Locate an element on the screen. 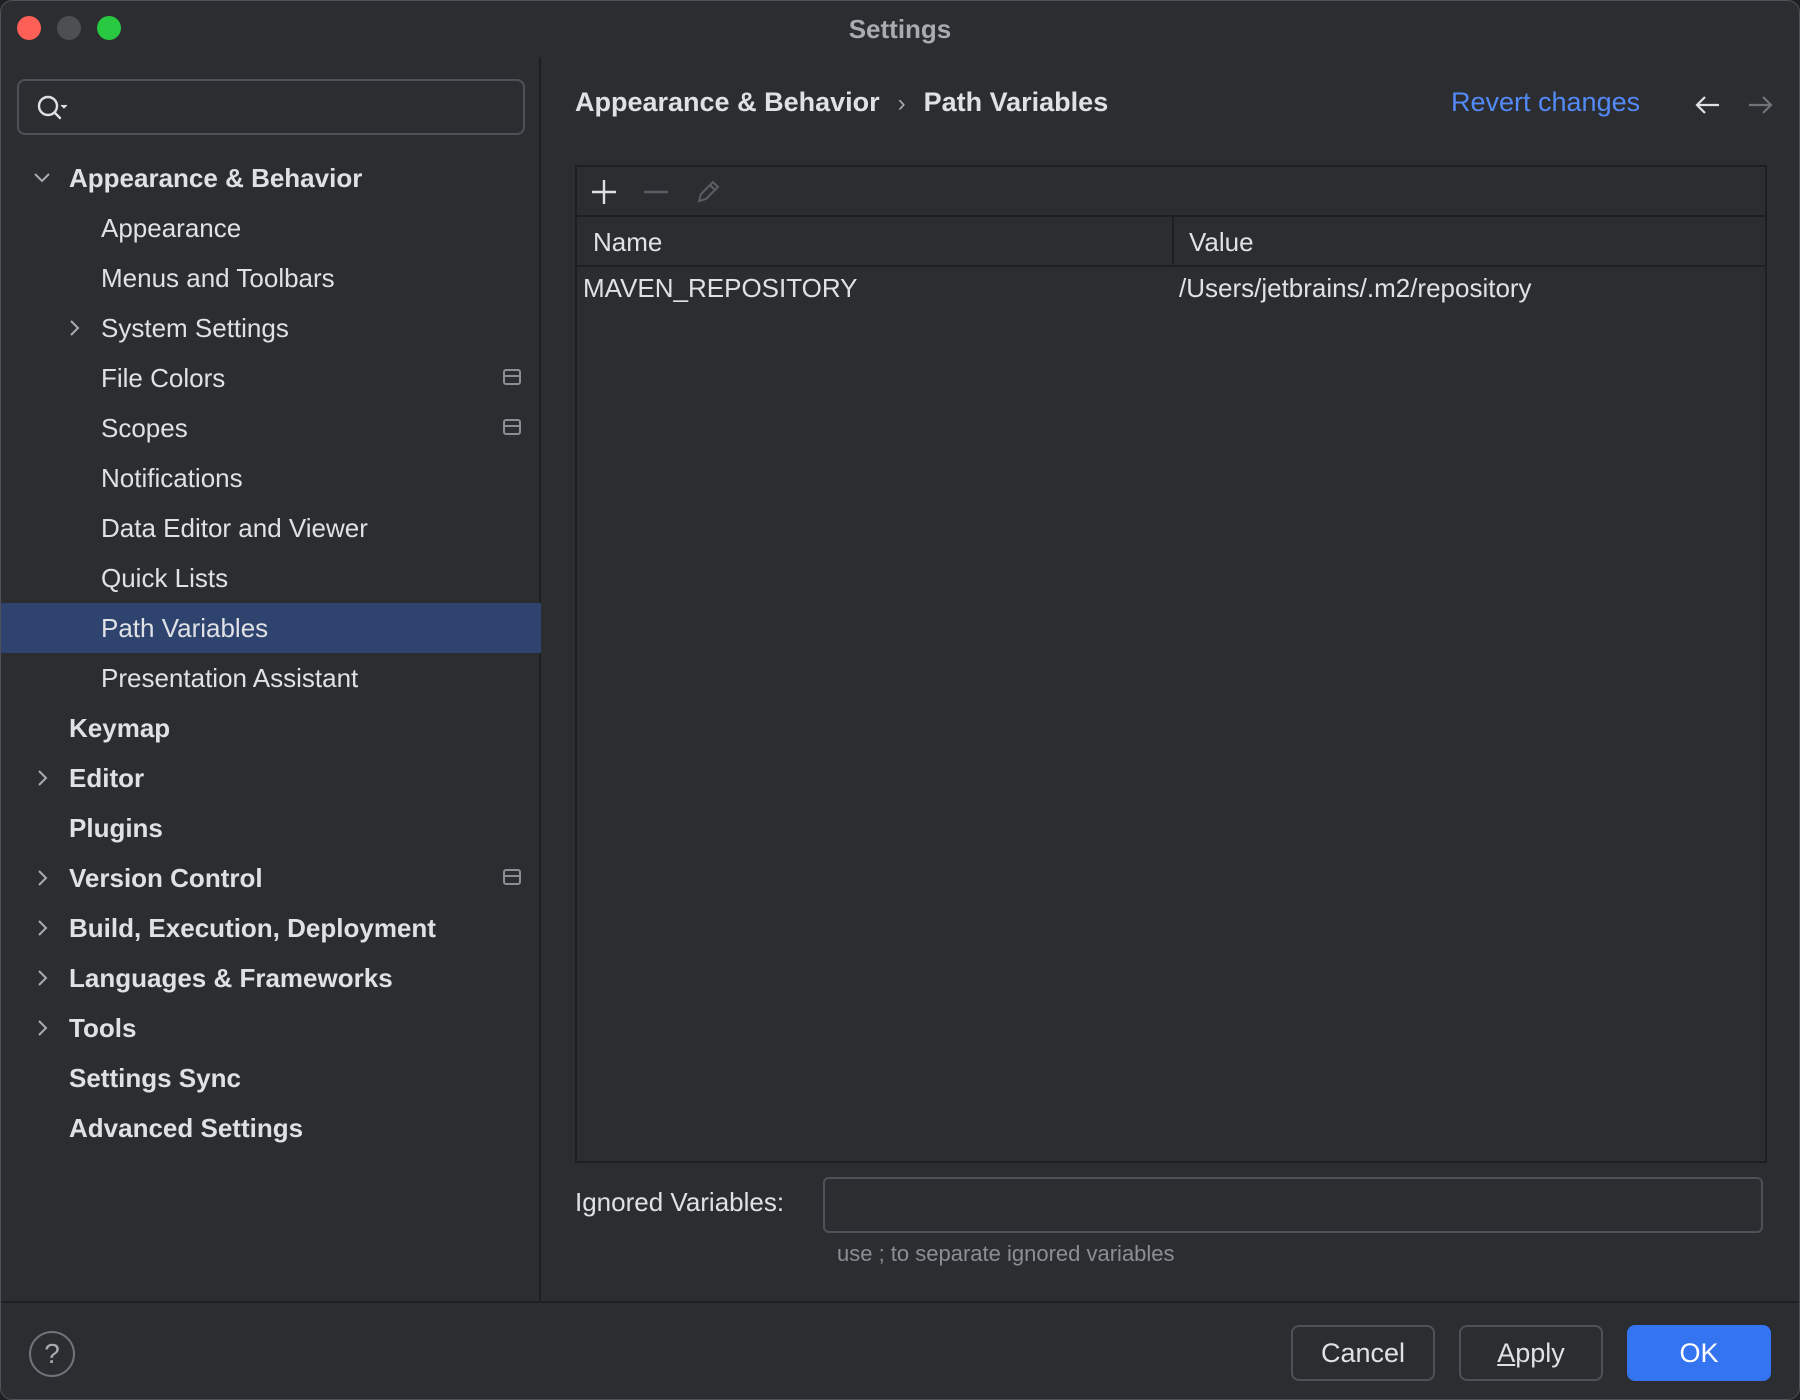  column-header-name: Name is located at coordinates (627, 242).